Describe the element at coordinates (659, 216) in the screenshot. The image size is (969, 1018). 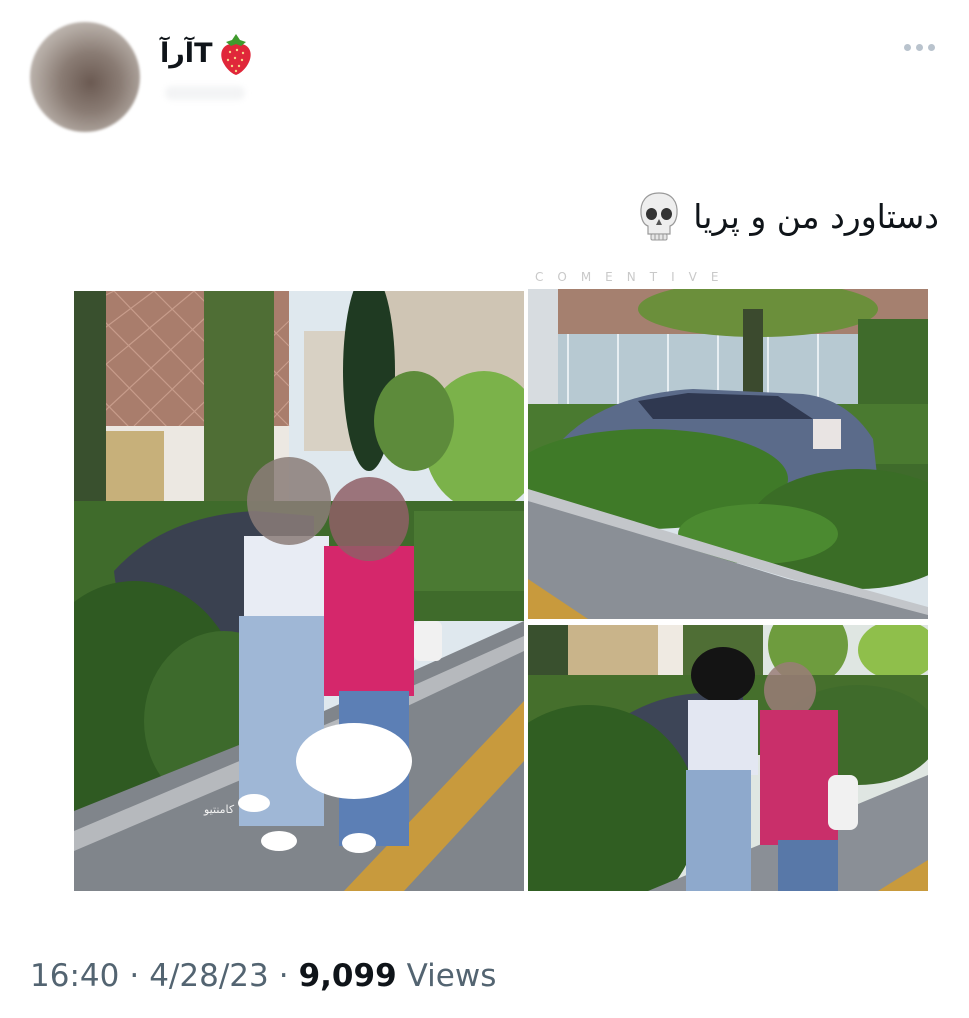
I see `skull-icon` at that location.